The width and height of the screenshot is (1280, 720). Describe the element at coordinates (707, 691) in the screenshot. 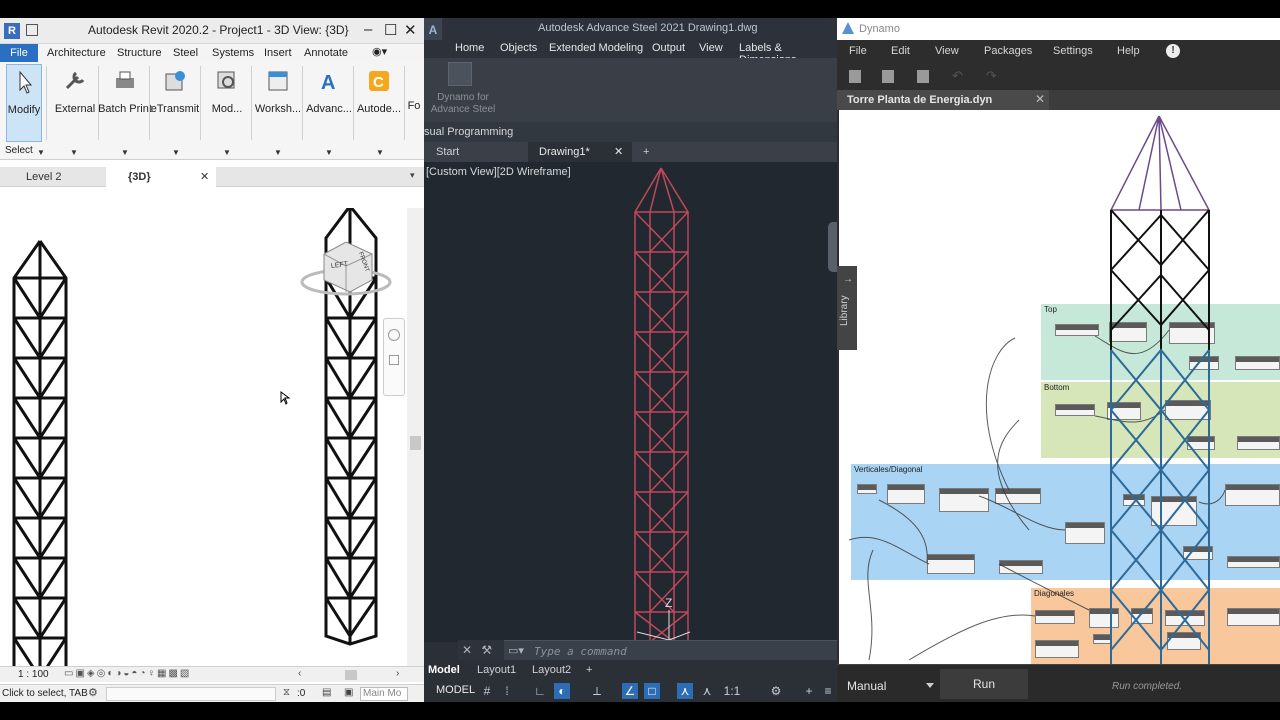

I see `auto-scale-icon: ⋏` at that location.